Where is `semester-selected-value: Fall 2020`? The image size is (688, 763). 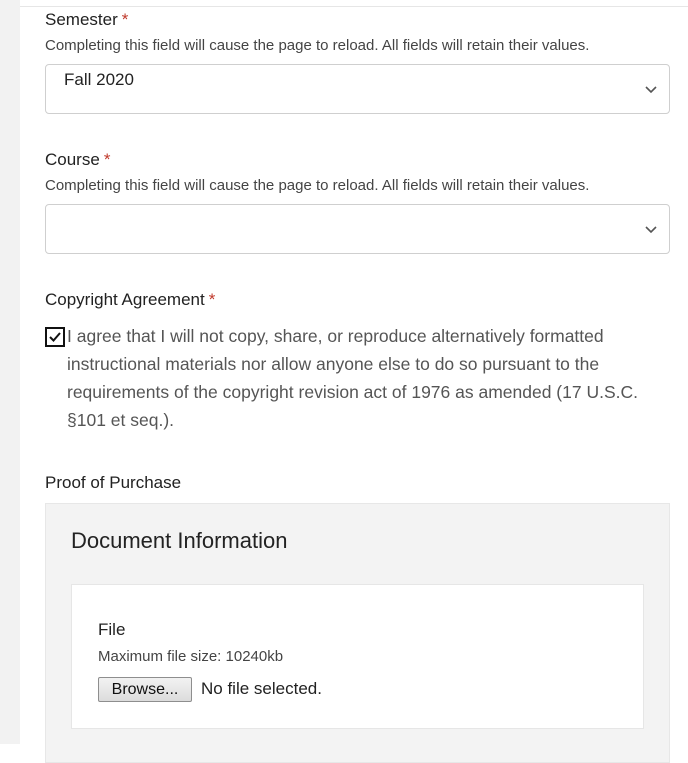
semester-selected-value: Fall 2020 is located at coordinates (99, 79).